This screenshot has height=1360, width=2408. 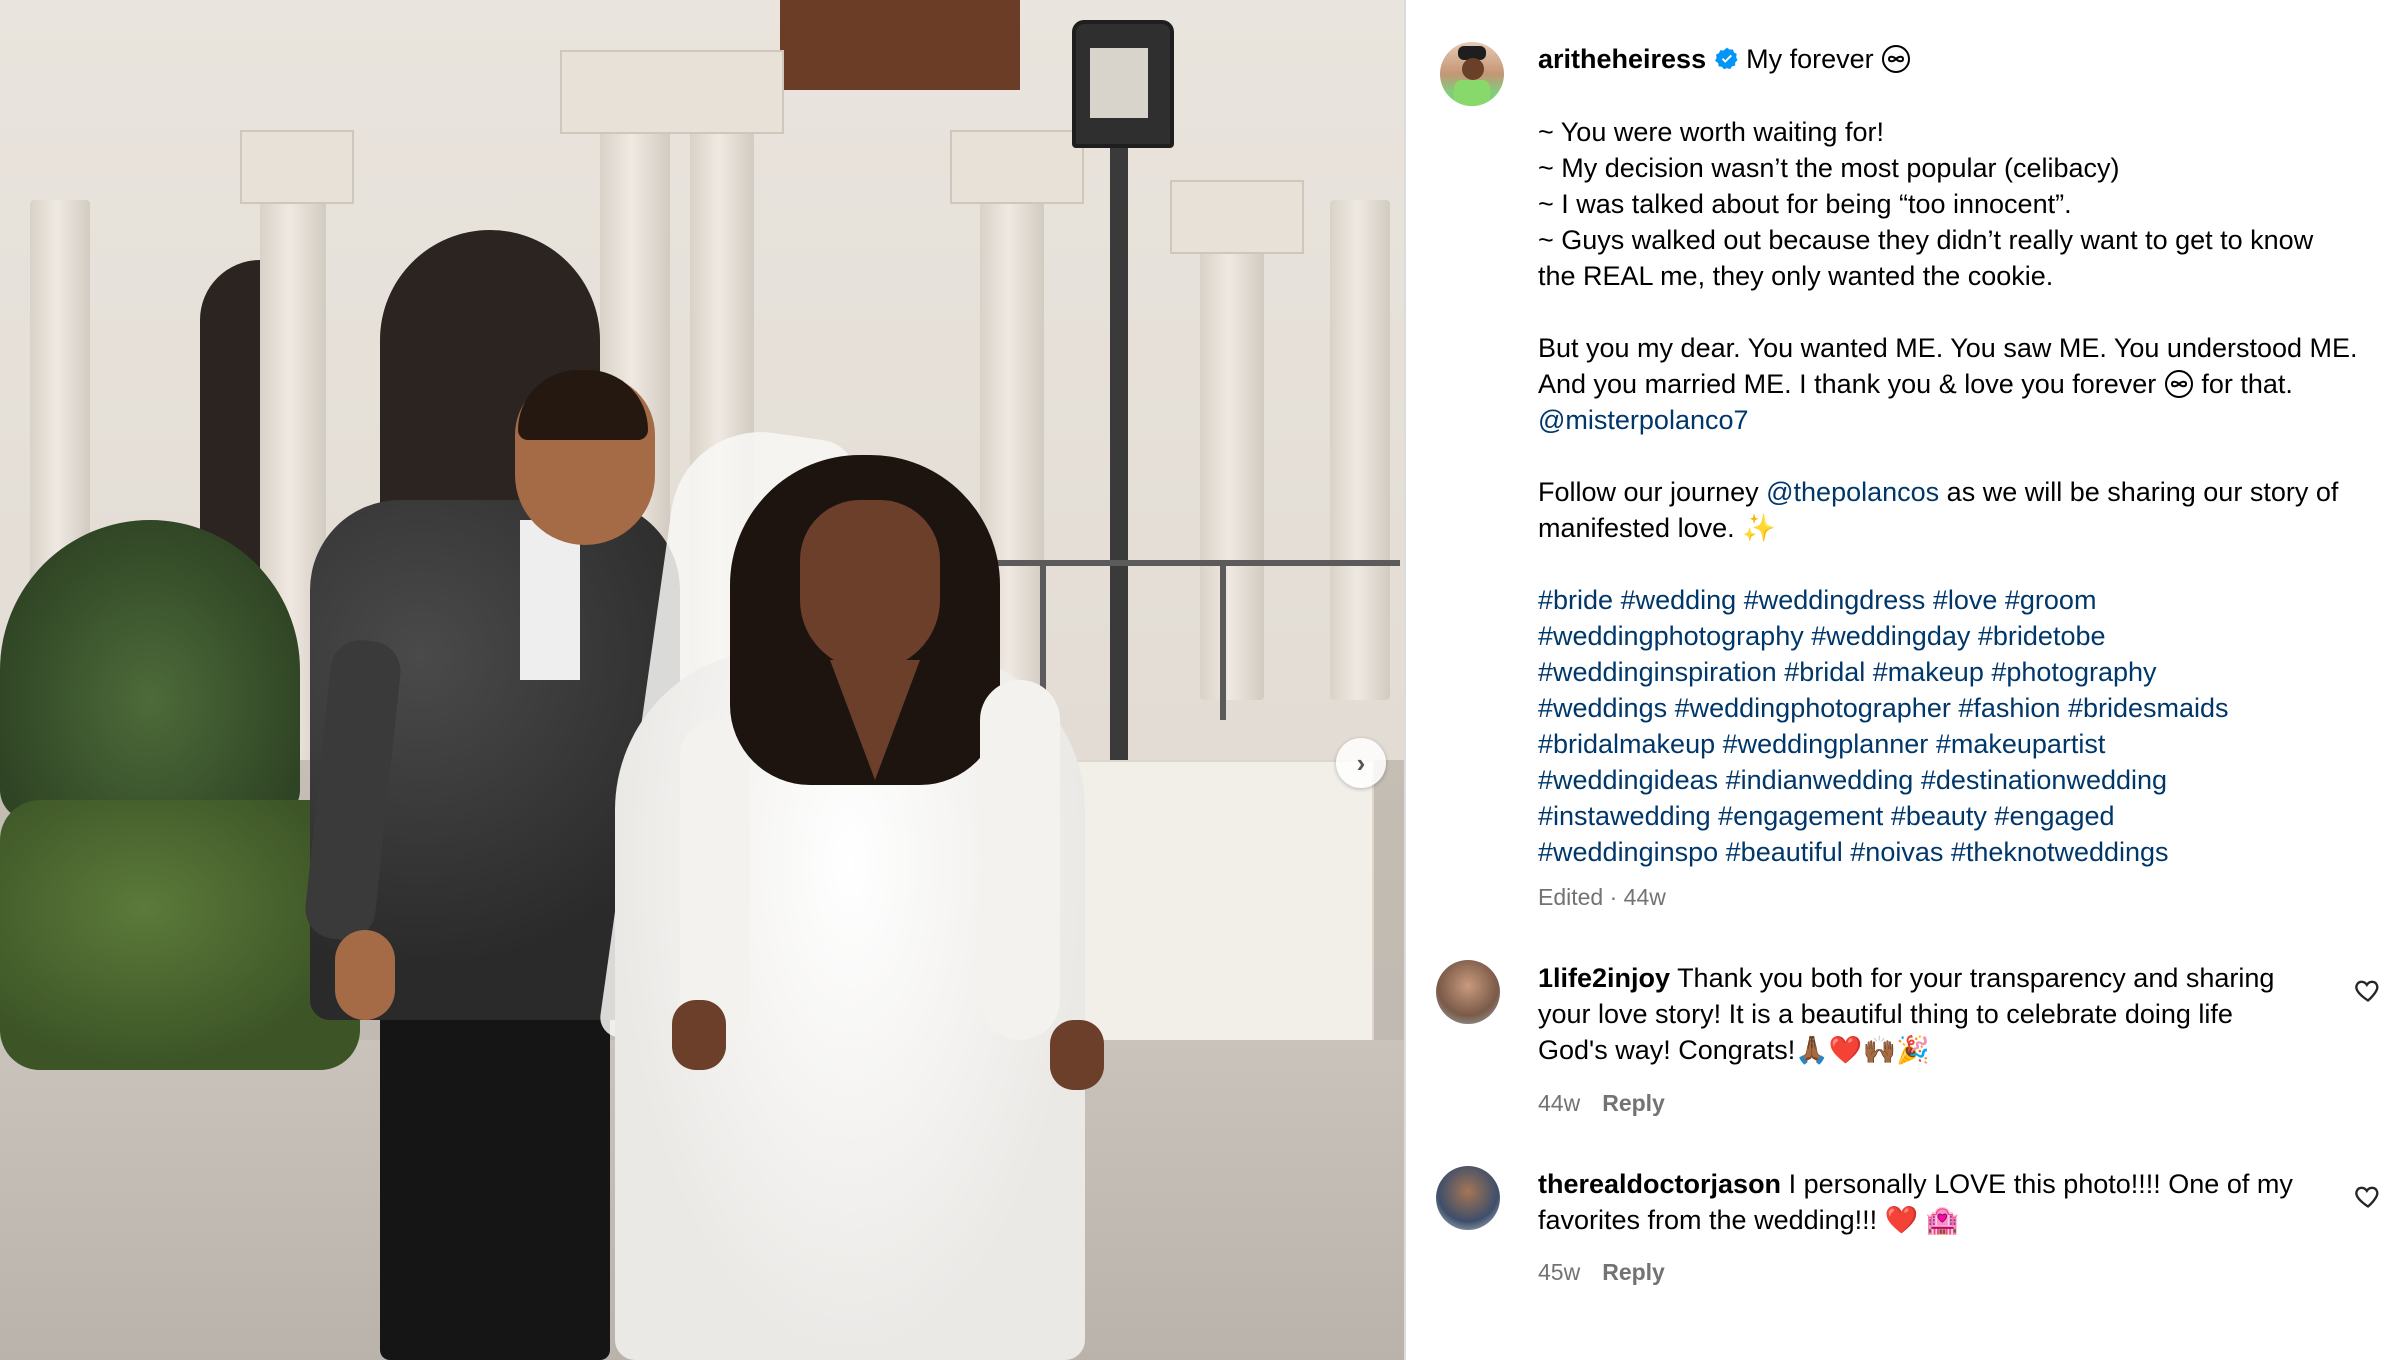 What do you see at coordinates (1624, 816) in the screenshot?
I see `hashtag-link: #instawedding` at bounding box center [1624, 816].